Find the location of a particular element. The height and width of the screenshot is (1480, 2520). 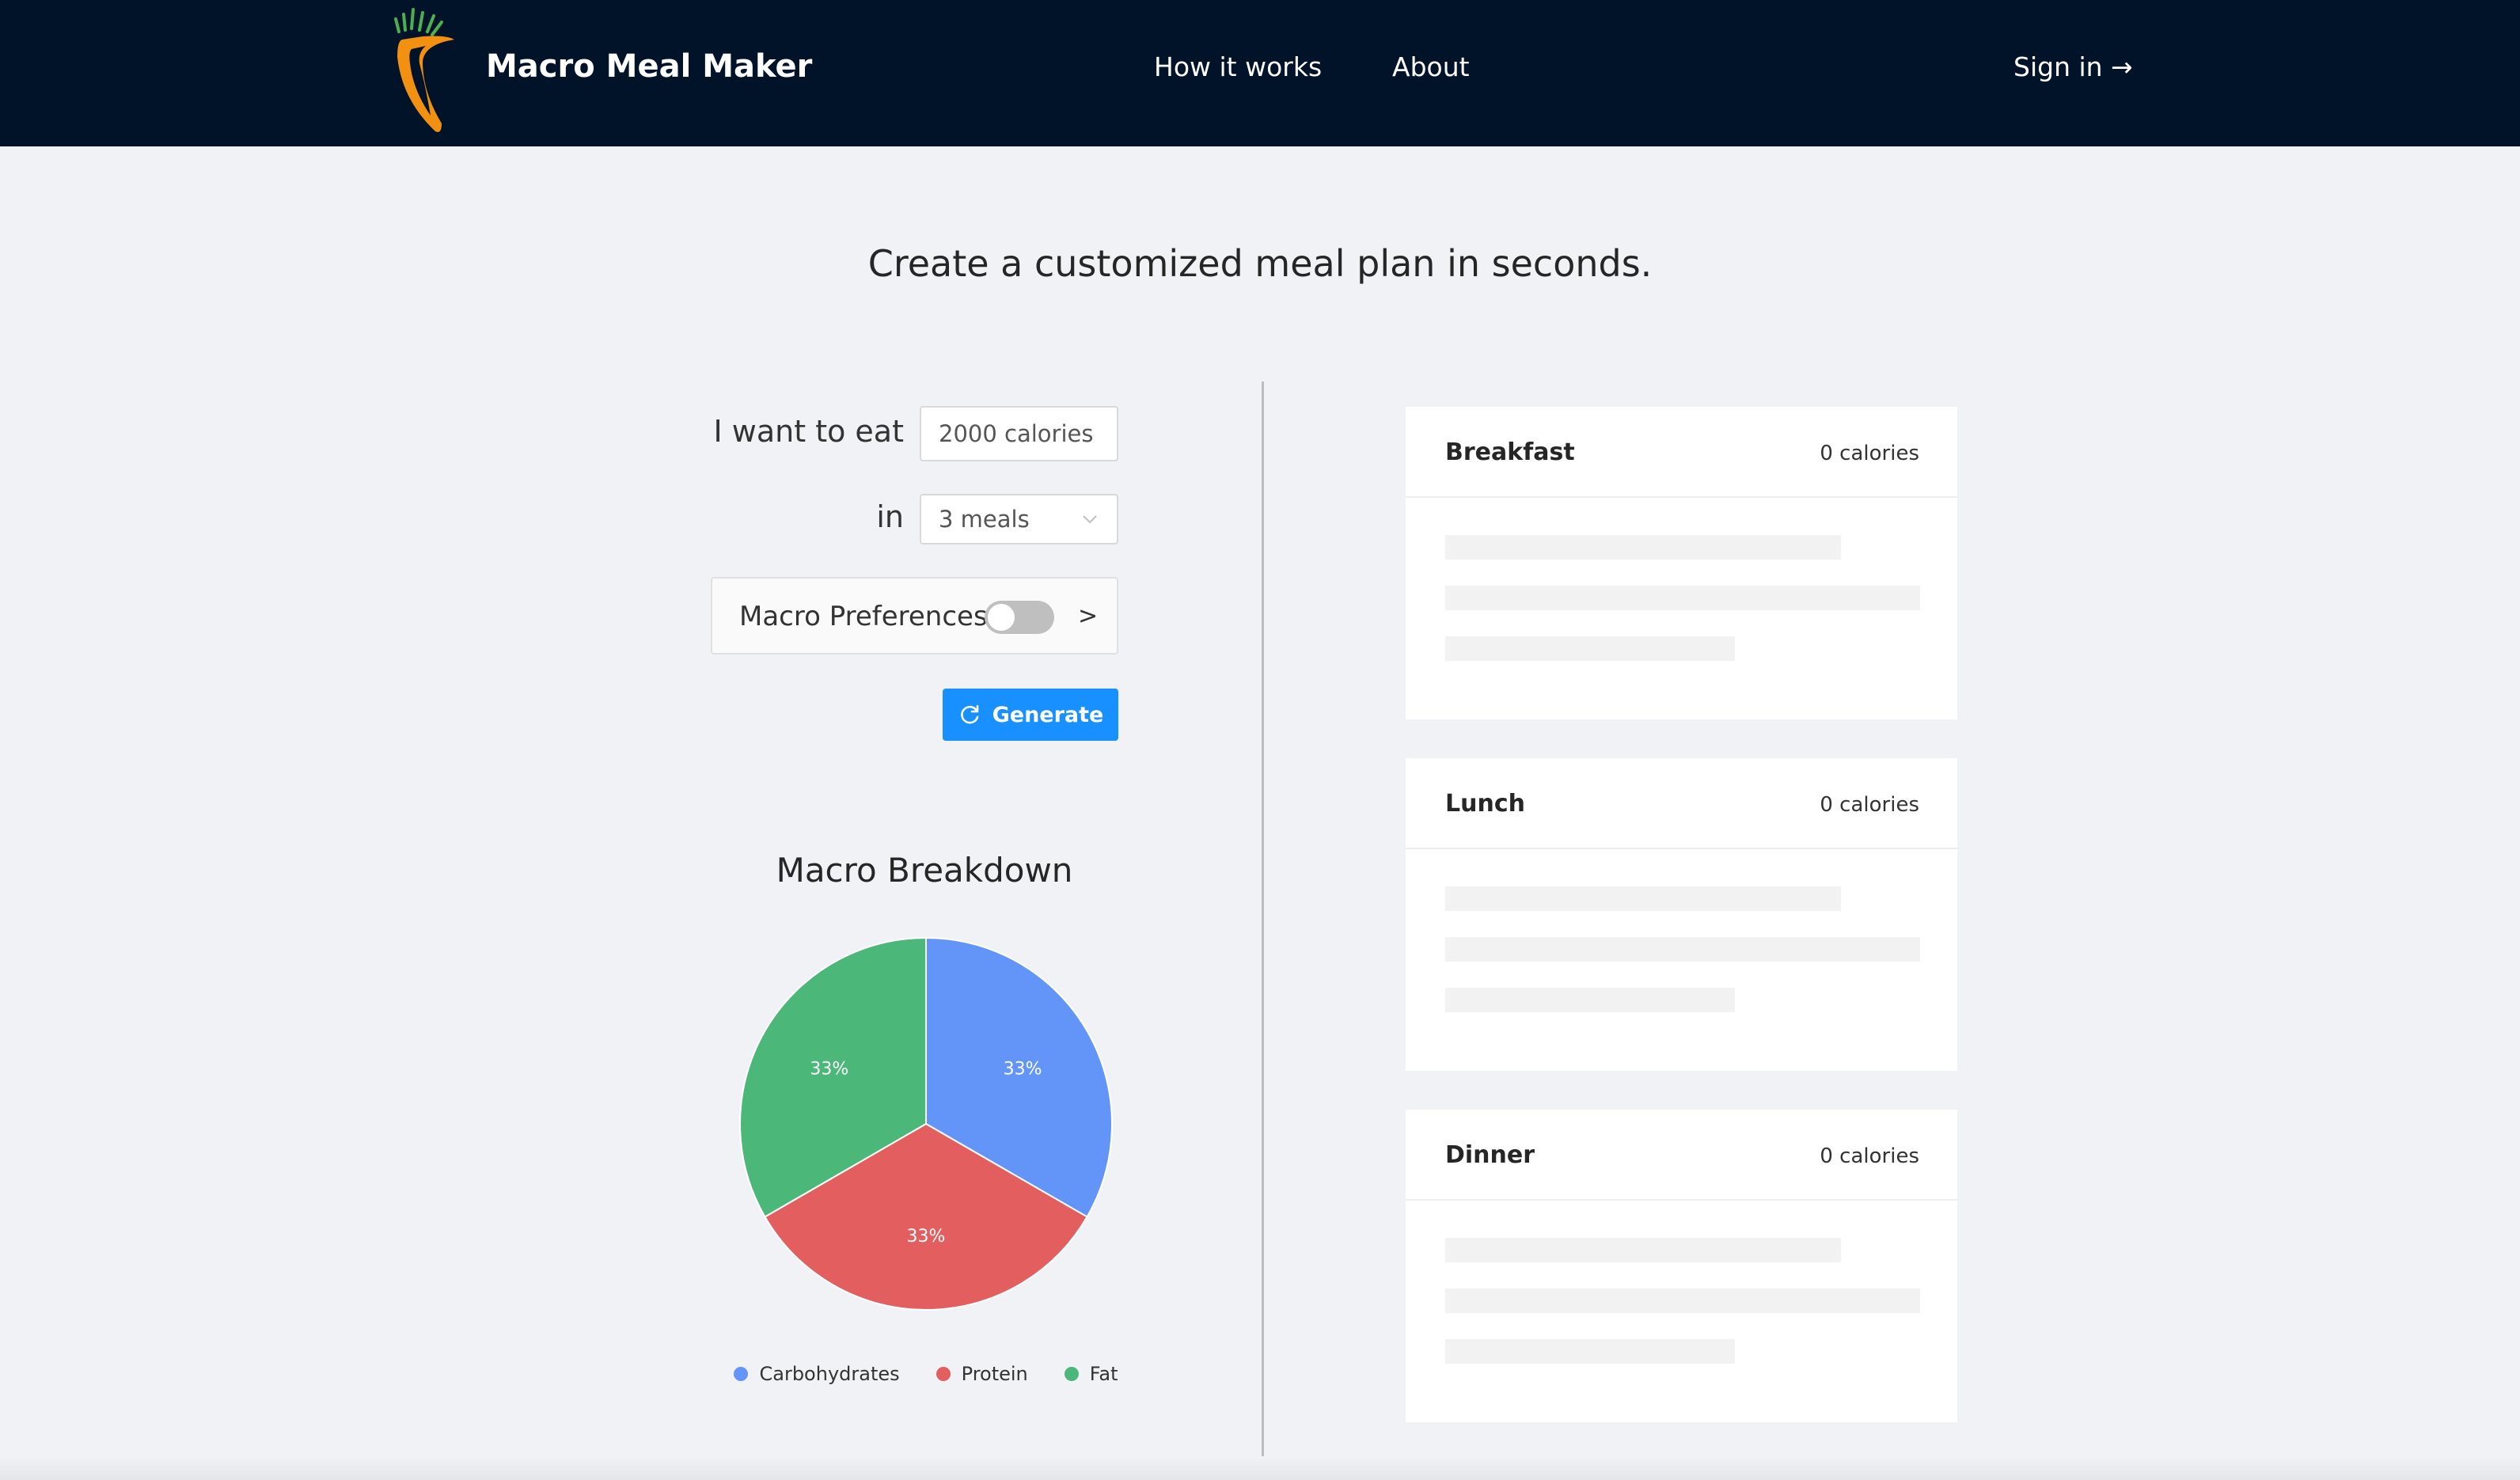

generate-button-label: Generate is located at coordinates (1048, 715).